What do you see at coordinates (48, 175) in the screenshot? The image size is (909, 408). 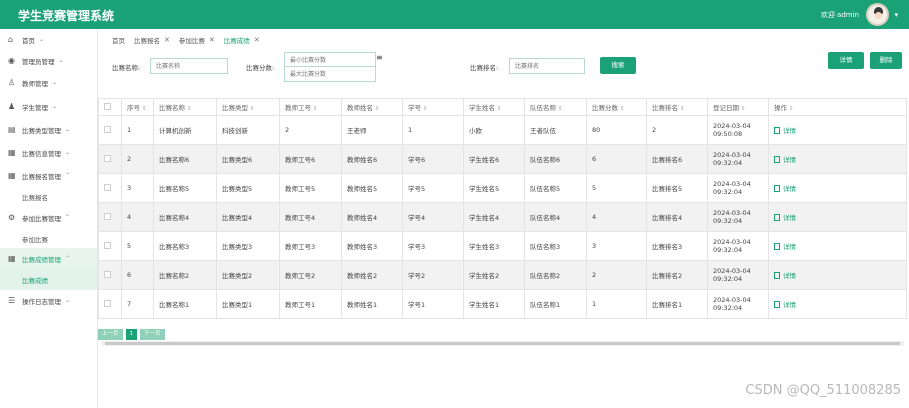 I see `sidebar-item-6: ▦ 比赛报名管理 ⌃` at bounding box center [48, 175].